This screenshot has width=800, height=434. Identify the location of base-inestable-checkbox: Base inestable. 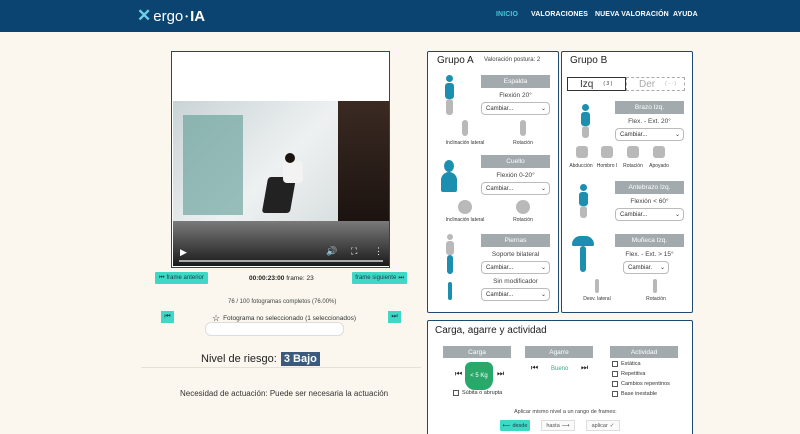
(634, 394).